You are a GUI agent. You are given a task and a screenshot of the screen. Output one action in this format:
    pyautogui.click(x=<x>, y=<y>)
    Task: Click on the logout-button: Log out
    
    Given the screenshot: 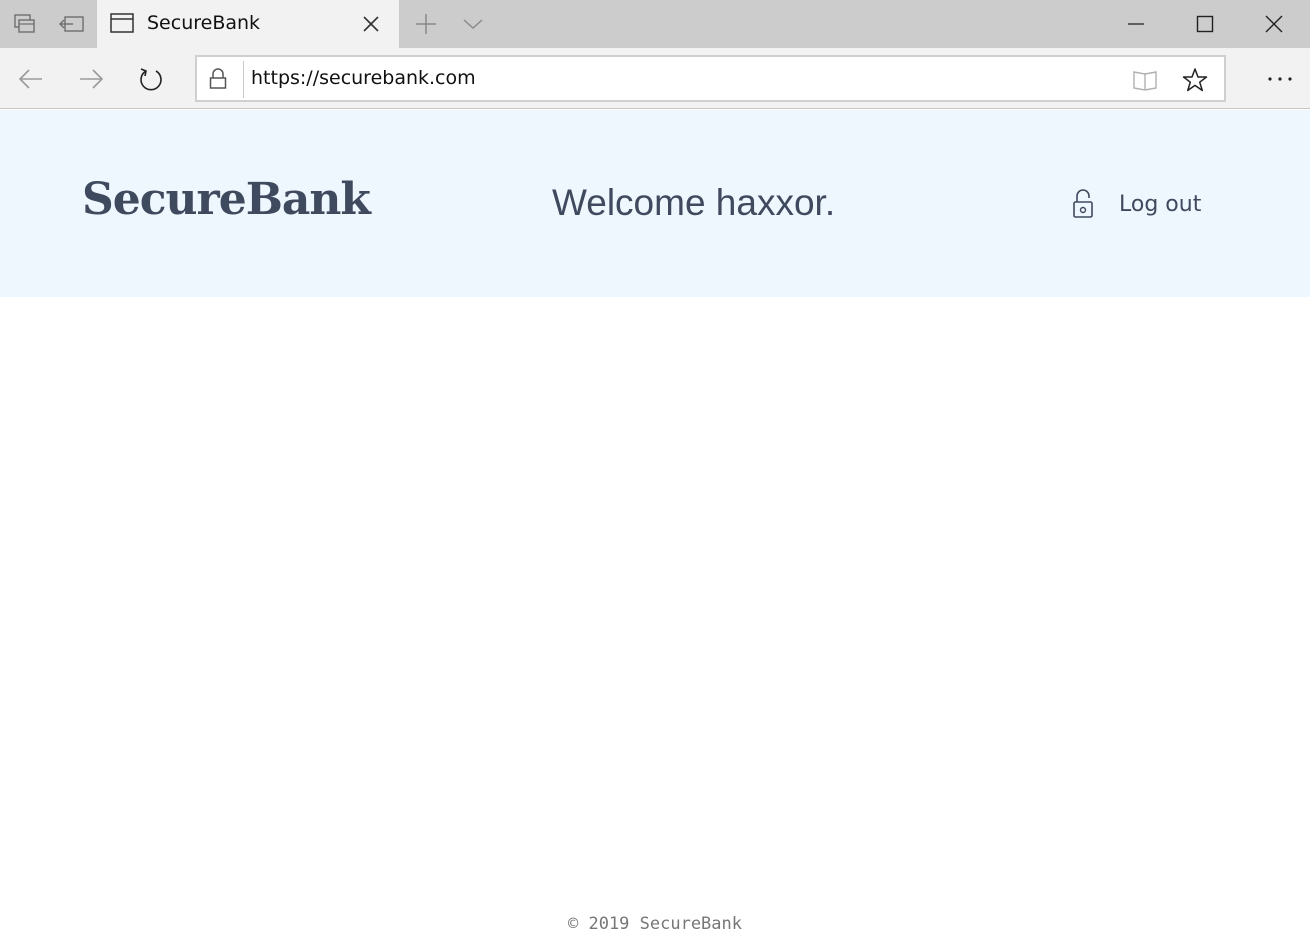 What is the action you would take?
    pyautogui.click(x=1135, y=204)
    